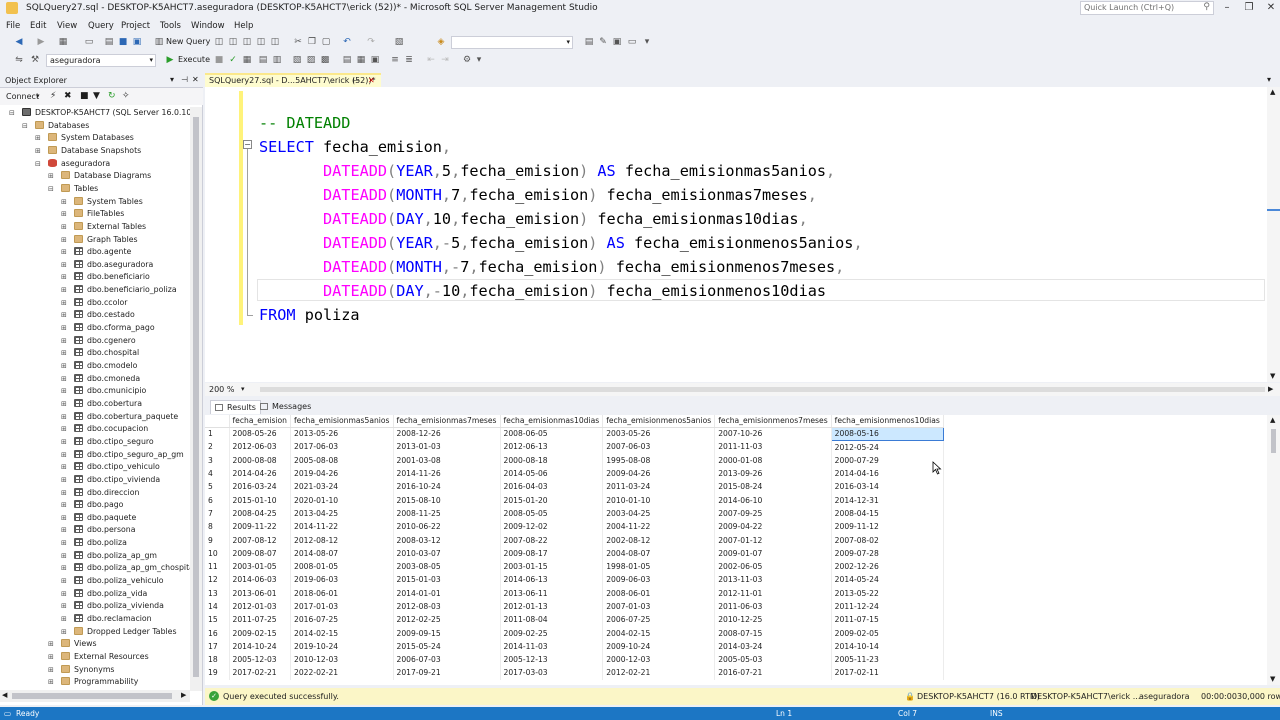  What do you see at coordinates (773, 553) in the screenshot?
I see `grid-cell: 2009-01-07` at bounding box center [773, 553].